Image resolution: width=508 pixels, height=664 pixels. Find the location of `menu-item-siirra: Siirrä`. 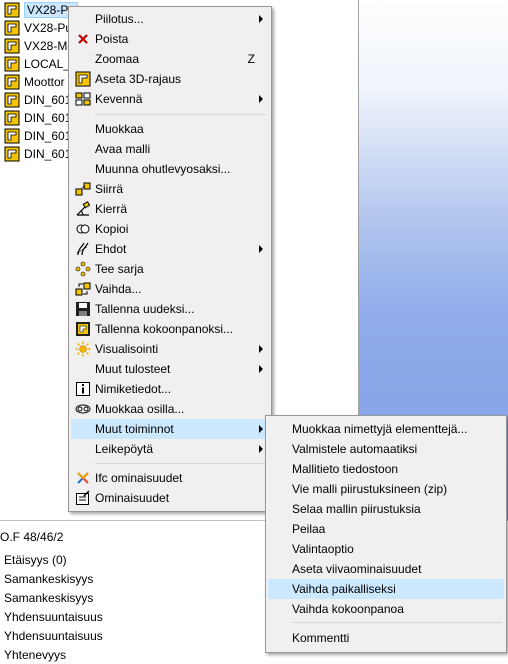

menu-item-siirra: Siirrä is located at coordinates (170, 189).